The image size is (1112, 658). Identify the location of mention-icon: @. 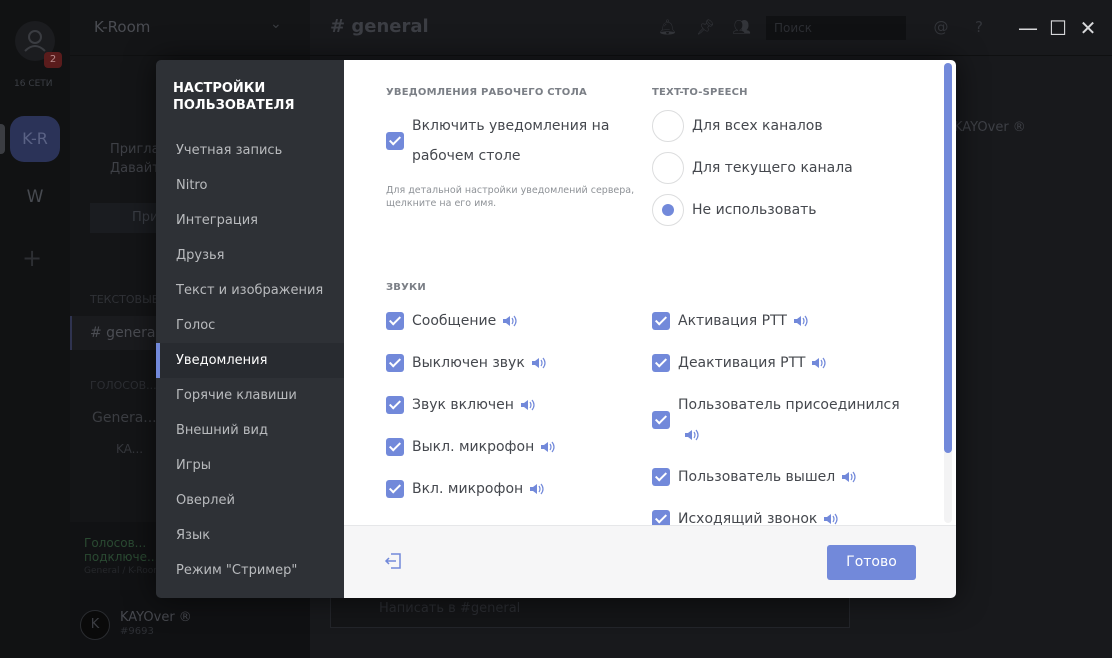
(941, 27).